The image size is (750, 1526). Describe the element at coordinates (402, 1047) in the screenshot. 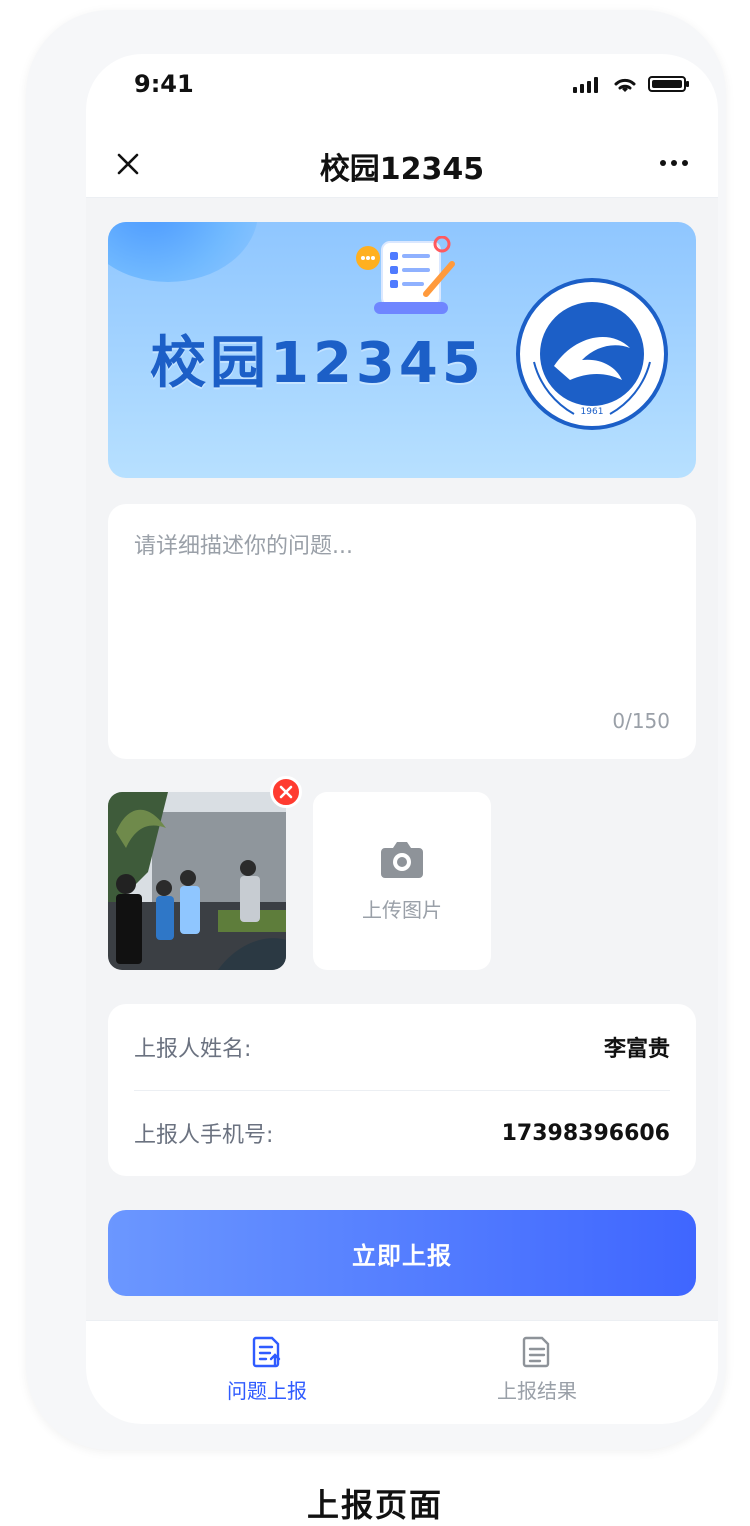

I see `reporter-name-row: 上报人姓名: 李富贵` at that location.